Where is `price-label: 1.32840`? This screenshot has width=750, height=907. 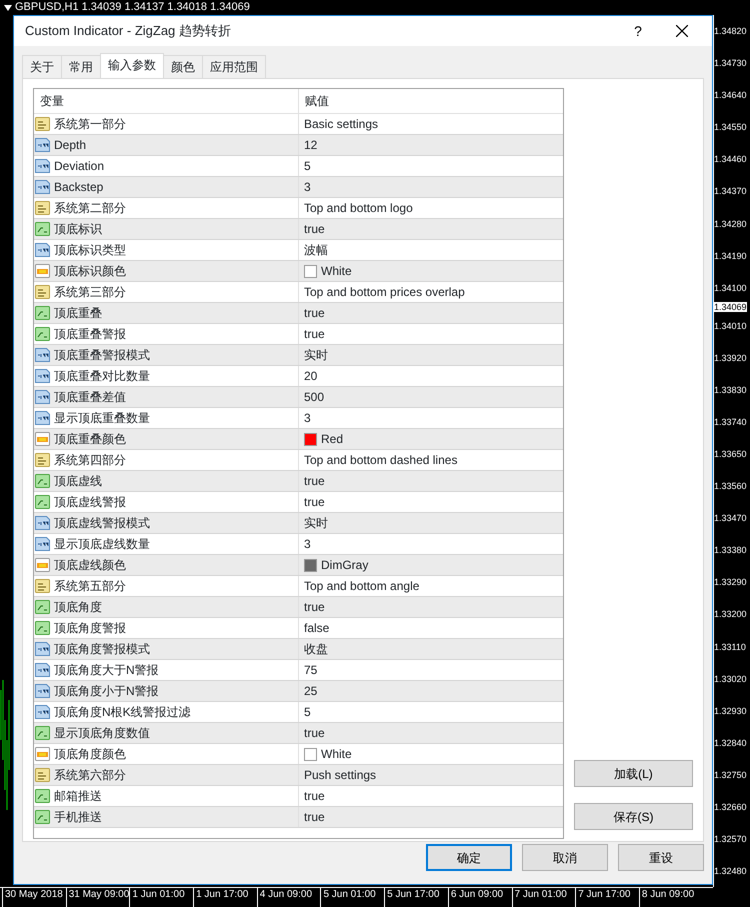
price-label: 1.32840 is located at coordinates (731, 743).